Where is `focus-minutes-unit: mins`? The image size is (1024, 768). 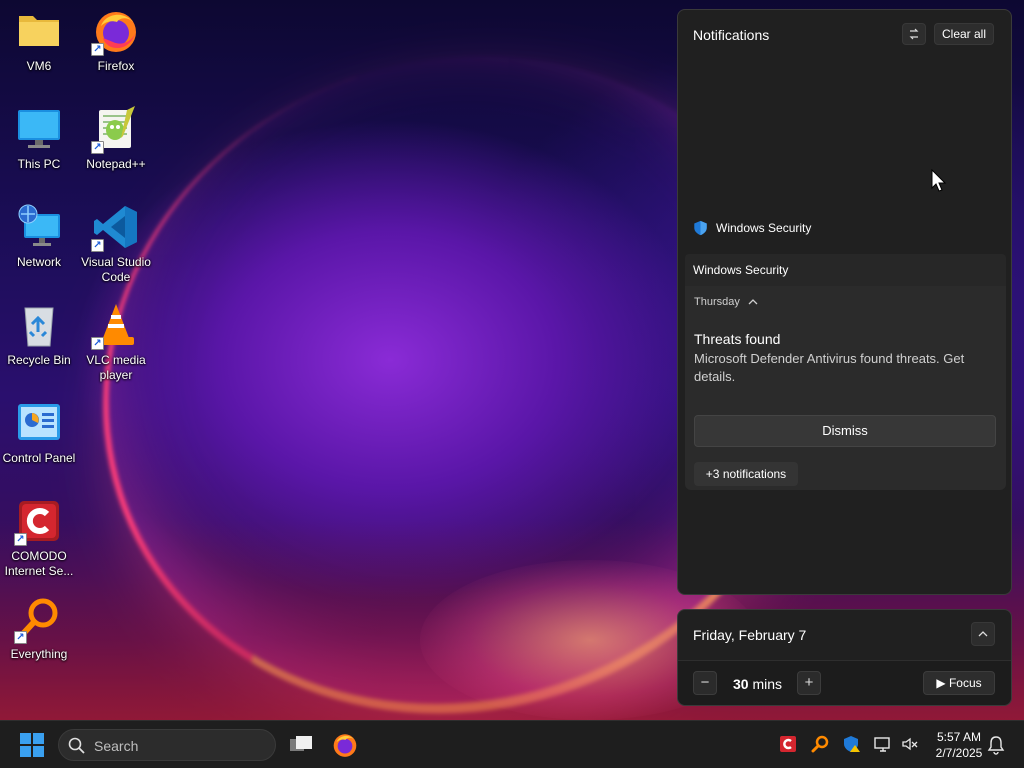 focus-minutes-unit: mins is located at coordinates (767, 684).